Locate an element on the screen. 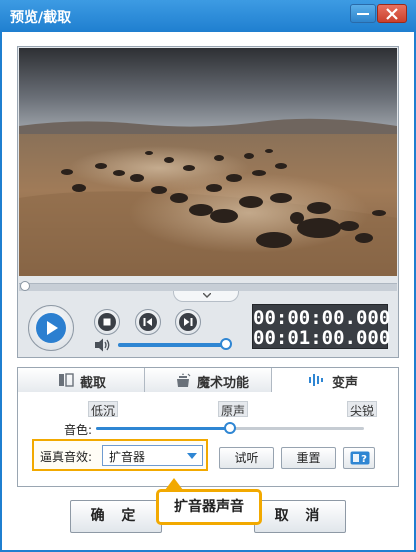  step-backward-icon is located at coordinates (148, 322).